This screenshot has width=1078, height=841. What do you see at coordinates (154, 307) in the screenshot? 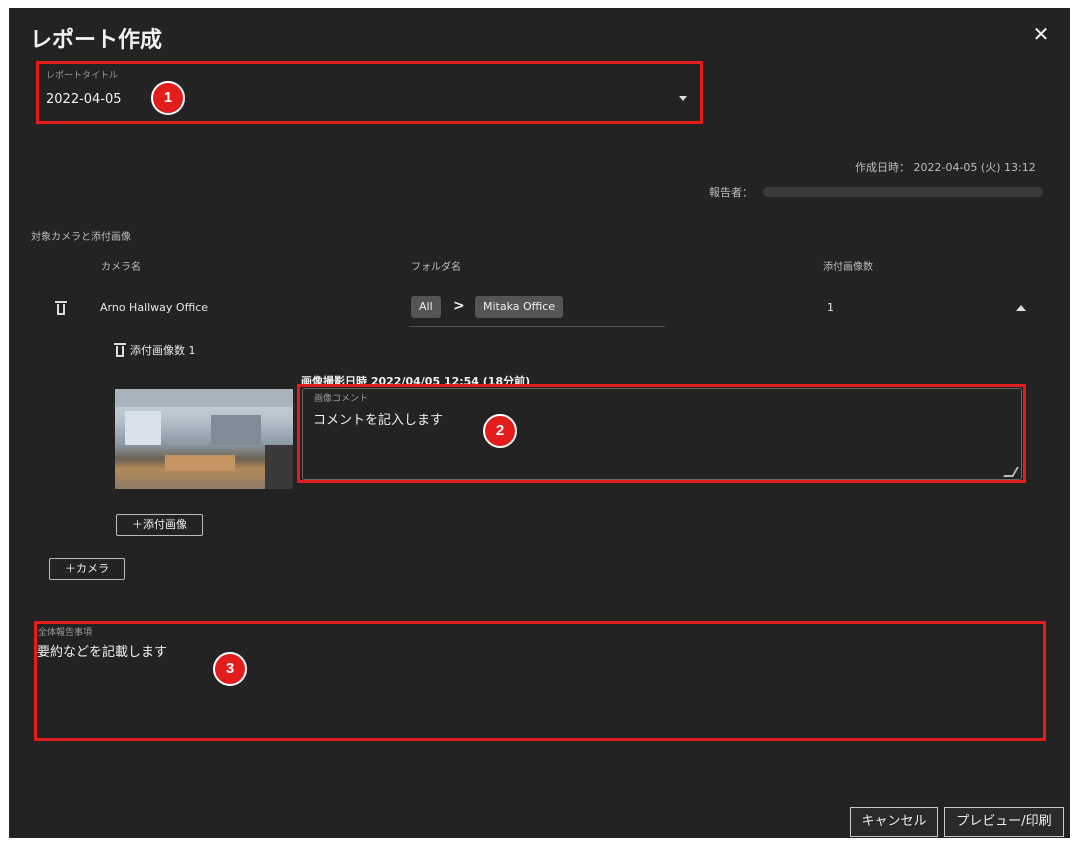
I see `camera-name: Arno Hallway Office` at bounding box center [154, 307].